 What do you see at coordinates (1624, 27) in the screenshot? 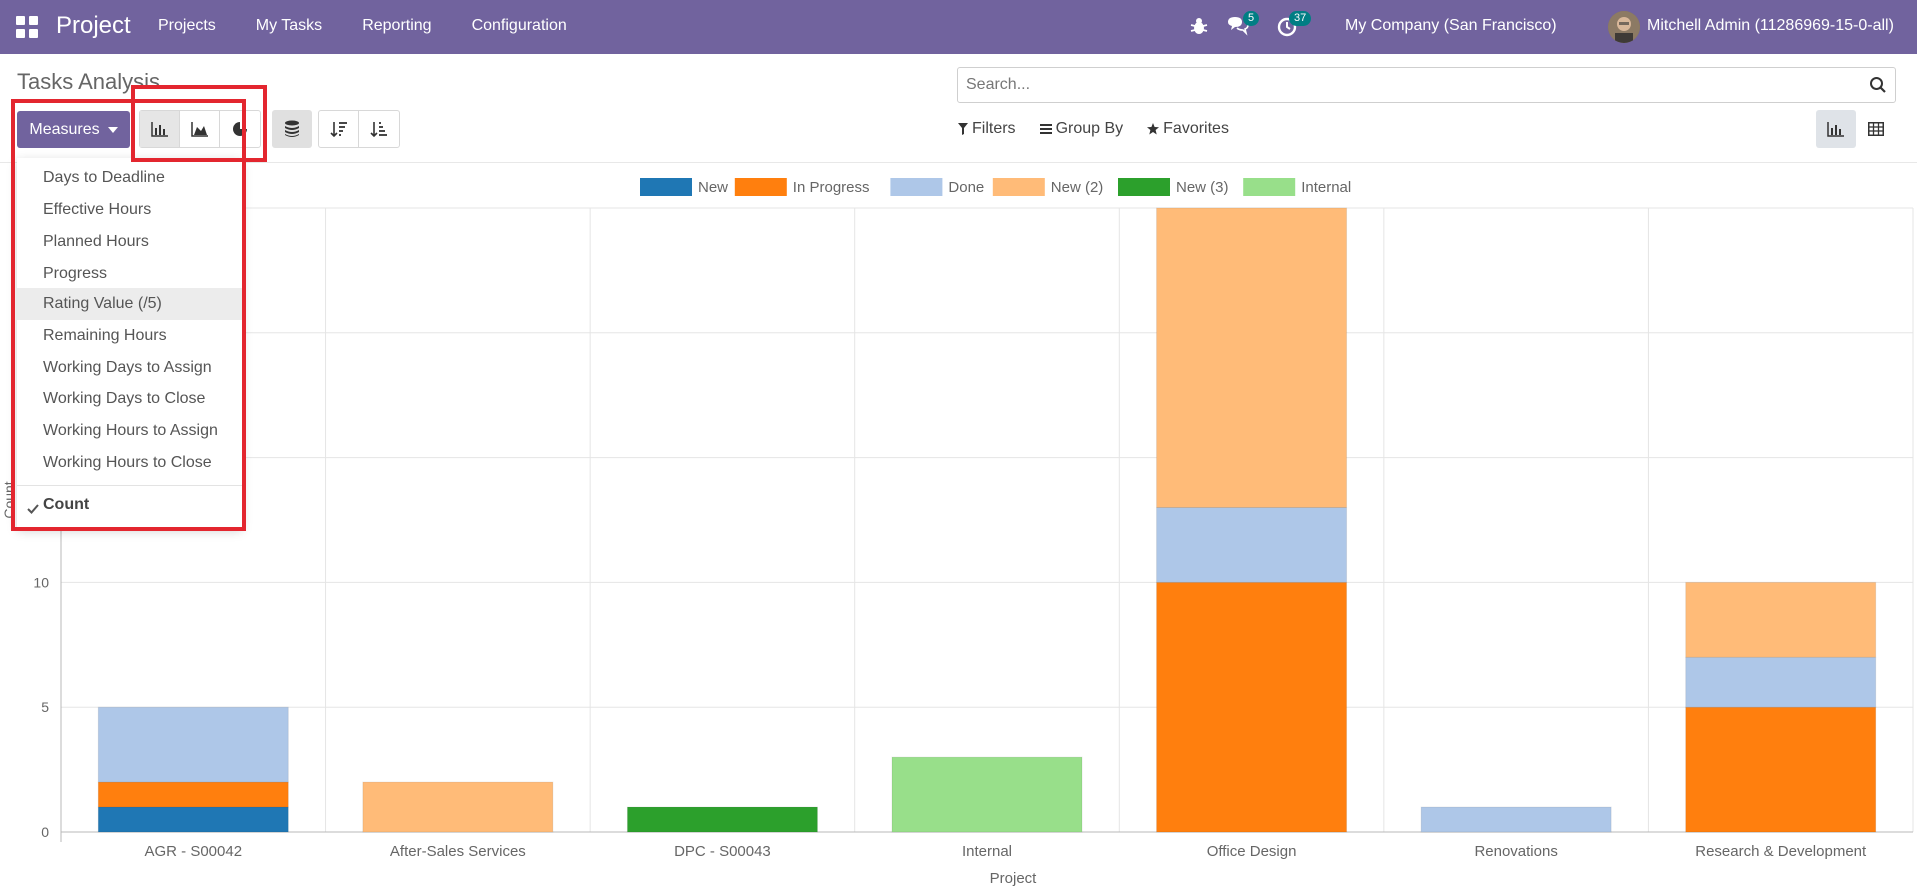
I see `user-avatar` at bounding box center [1624, 27].